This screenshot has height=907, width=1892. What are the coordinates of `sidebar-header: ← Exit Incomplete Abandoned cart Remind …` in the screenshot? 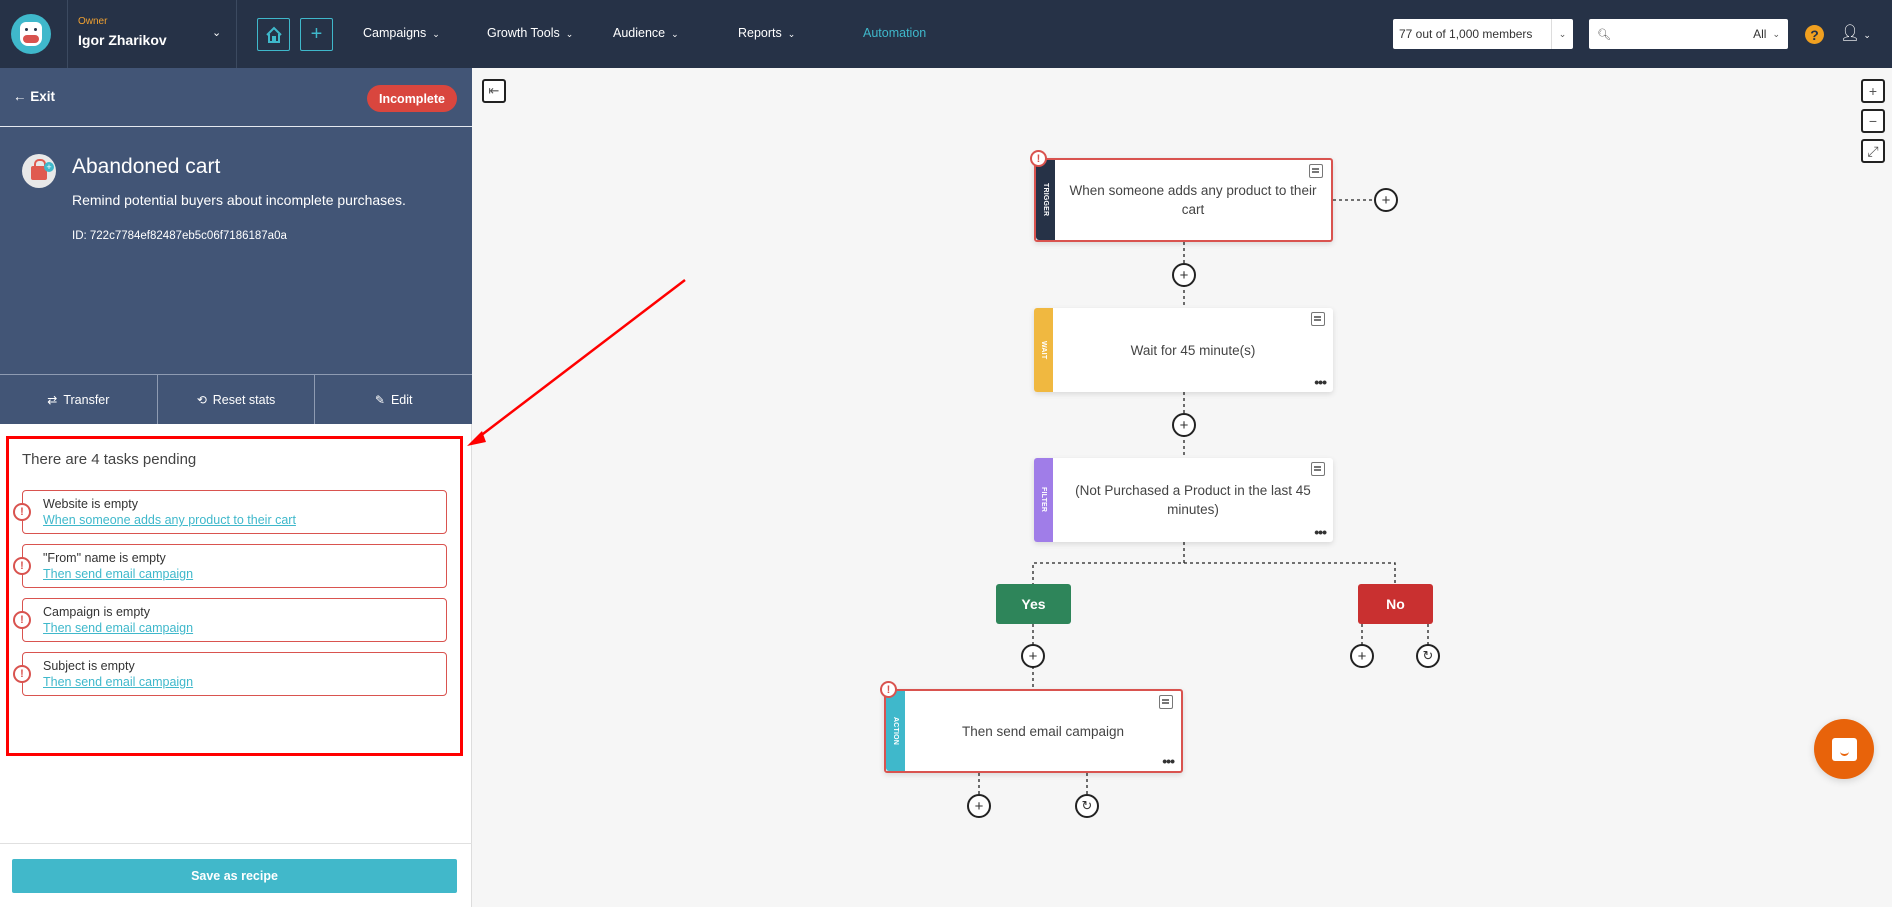 It's located at (236, 246).